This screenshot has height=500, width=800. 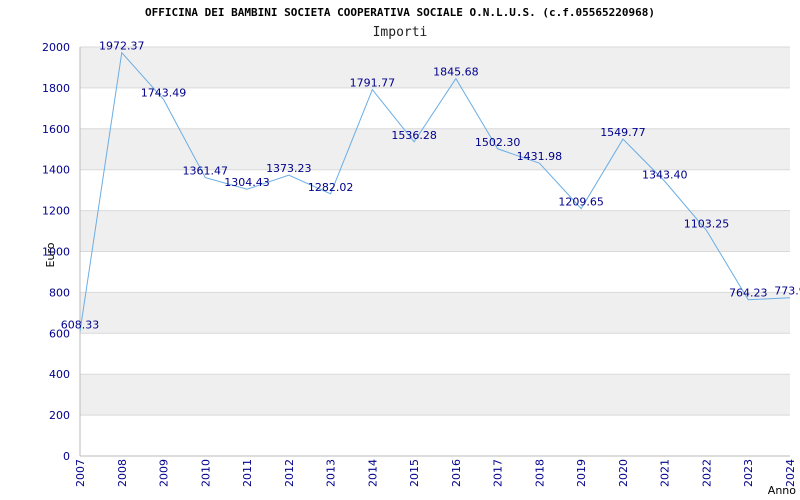 I want to click on y-tick-label: 200, so click(x=59, y=415).